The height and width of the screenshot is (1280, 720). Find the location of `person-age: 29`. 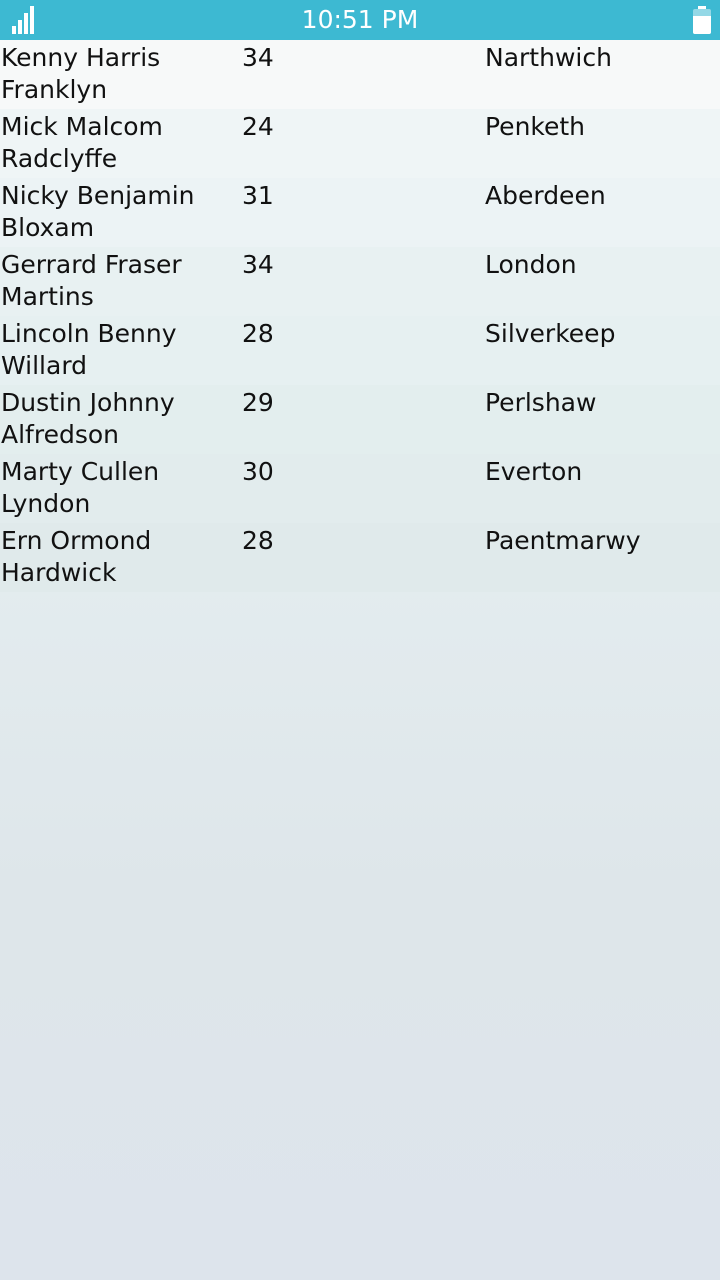

person-age: 29 is located at coordinates (258, 402).